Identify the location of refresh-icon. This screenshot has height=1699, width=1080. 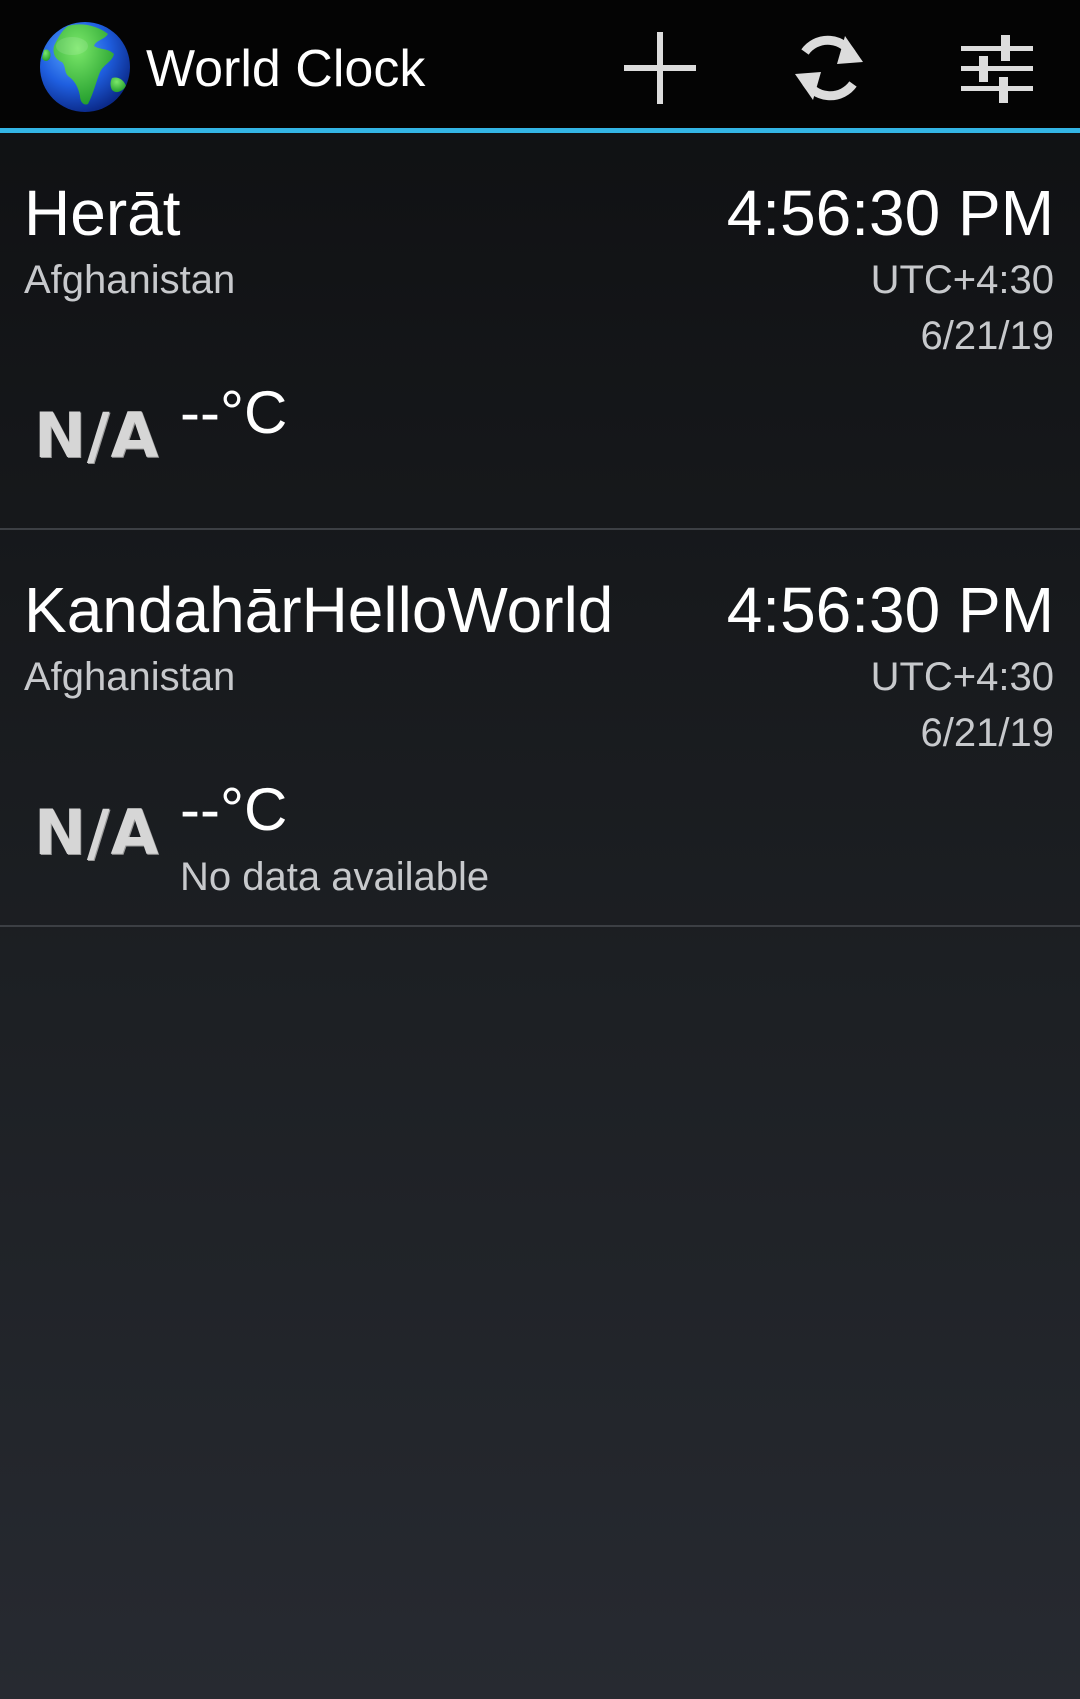
(829, 67).